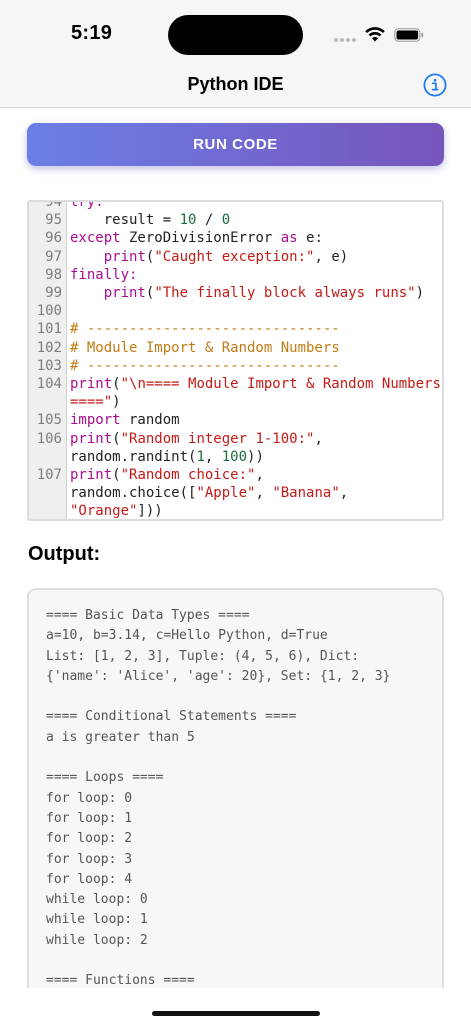 This screenshot has width=471, height=1024. I want to click on code-token: "Apple", so click(226, 493).